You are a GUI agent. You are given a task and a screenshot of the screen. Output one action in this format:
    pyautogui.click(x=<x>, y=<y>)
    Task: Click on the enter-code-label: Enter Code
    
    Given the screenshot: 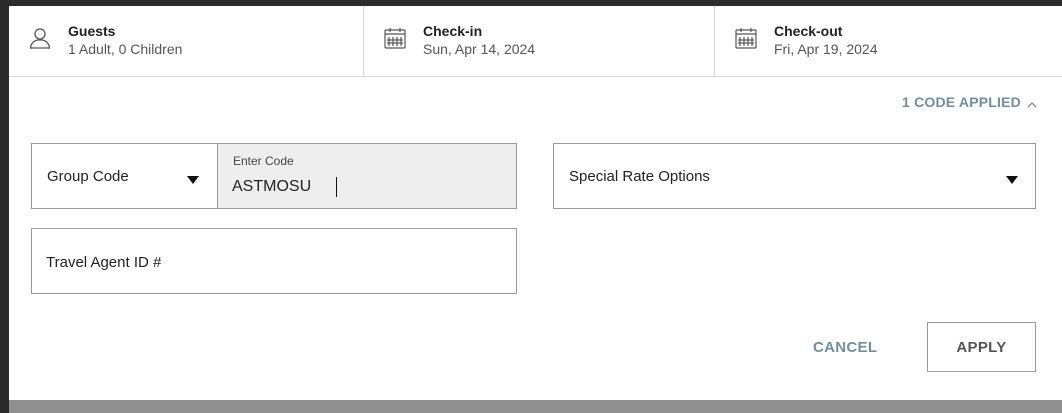 What is the action you would take?
    pyautogui.click(x=263, y=161)
    